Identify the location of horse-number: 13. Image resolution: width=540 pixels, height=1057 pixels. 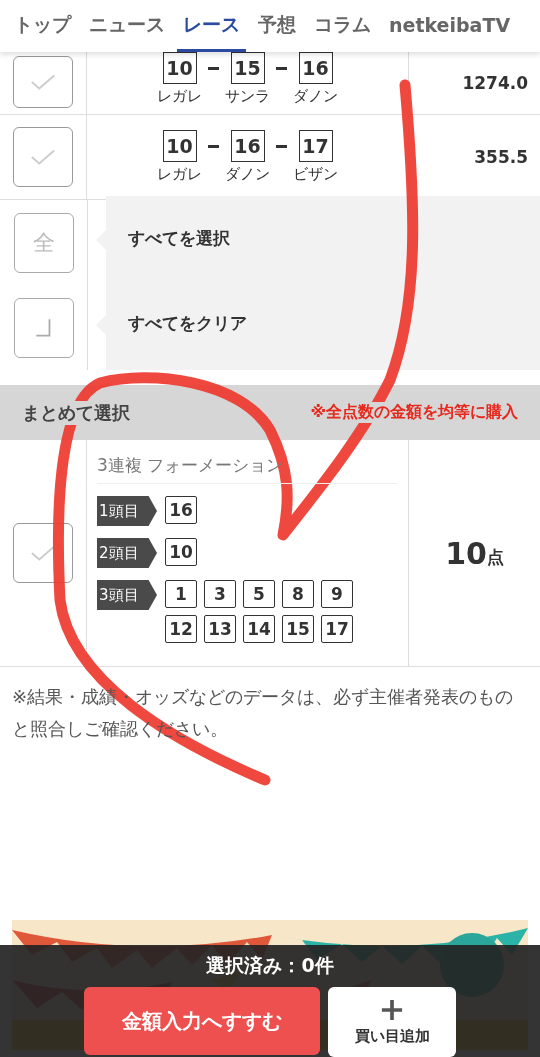
(220, 629).